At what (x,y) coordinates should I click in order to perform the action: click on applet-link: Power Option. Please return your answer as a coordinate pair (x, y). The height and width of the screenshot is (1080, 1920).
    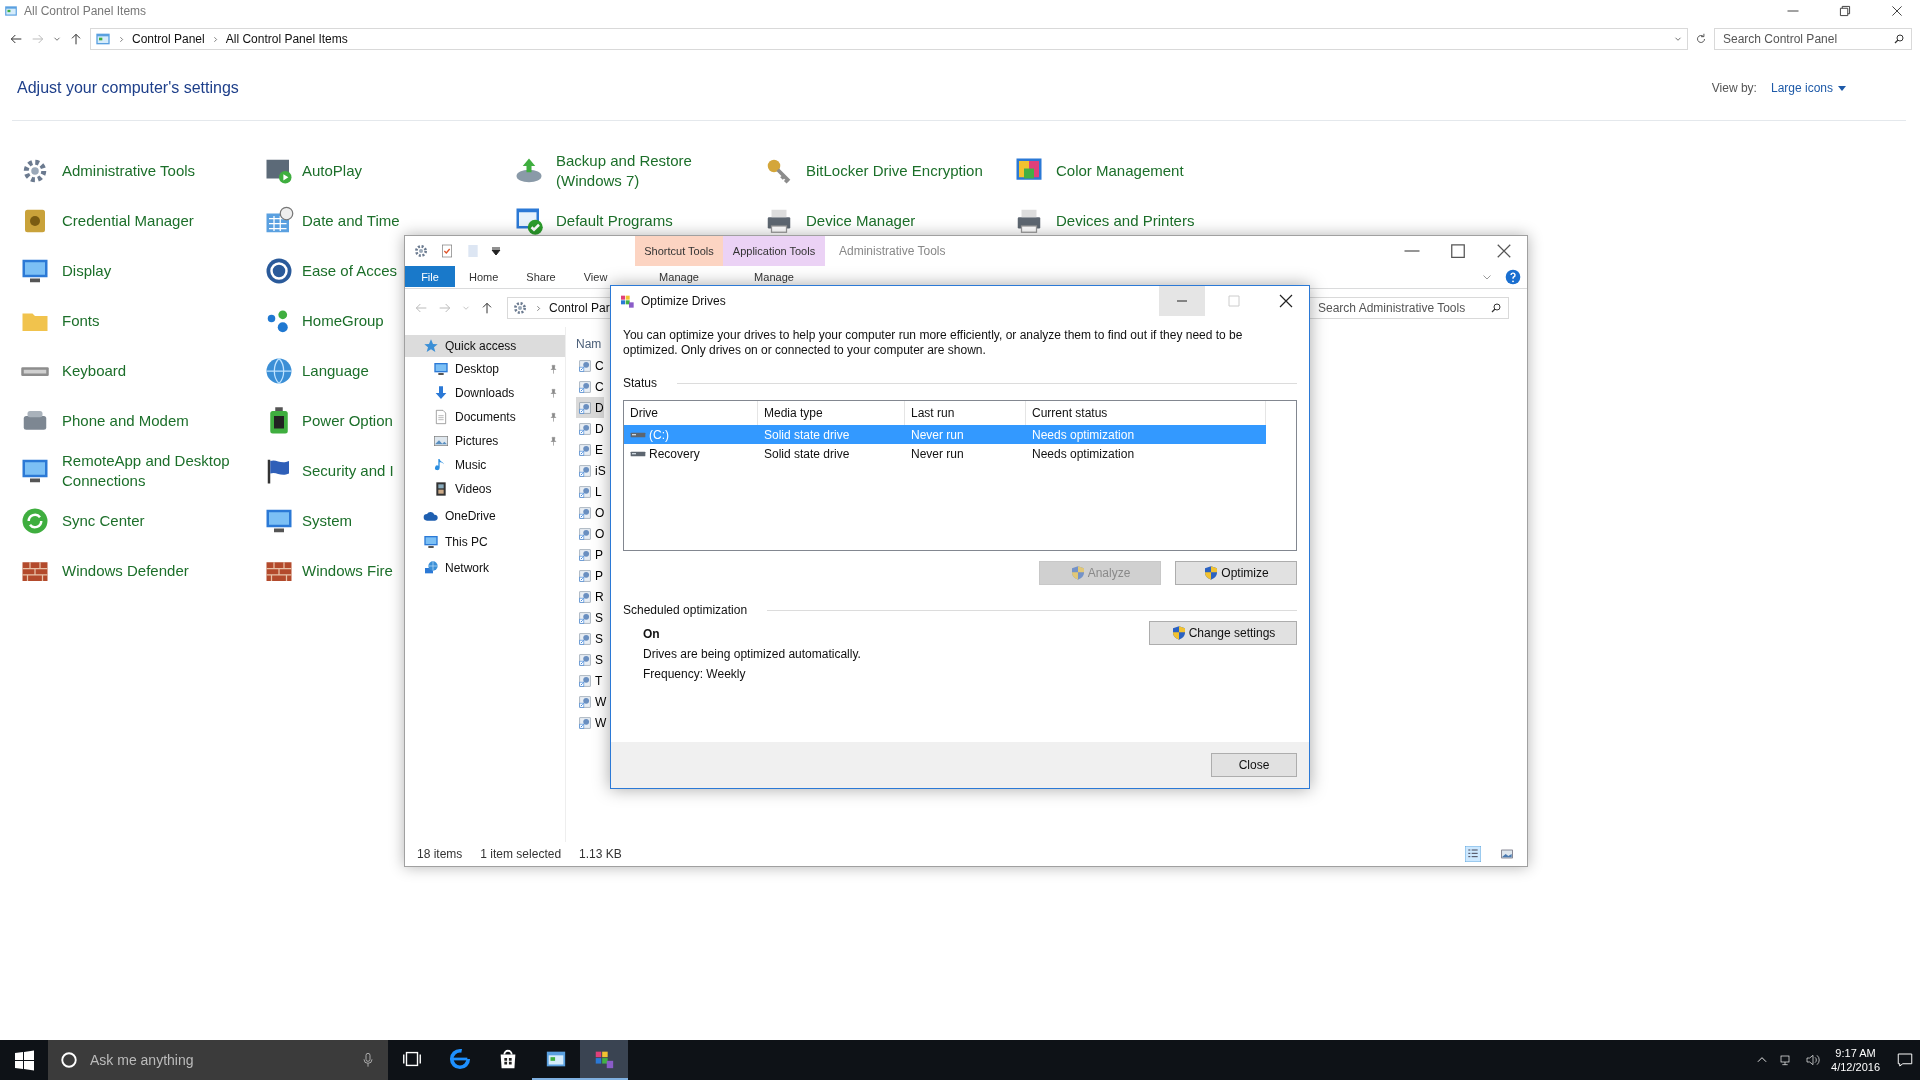
    Looking at the image, I should click on (347, 421).